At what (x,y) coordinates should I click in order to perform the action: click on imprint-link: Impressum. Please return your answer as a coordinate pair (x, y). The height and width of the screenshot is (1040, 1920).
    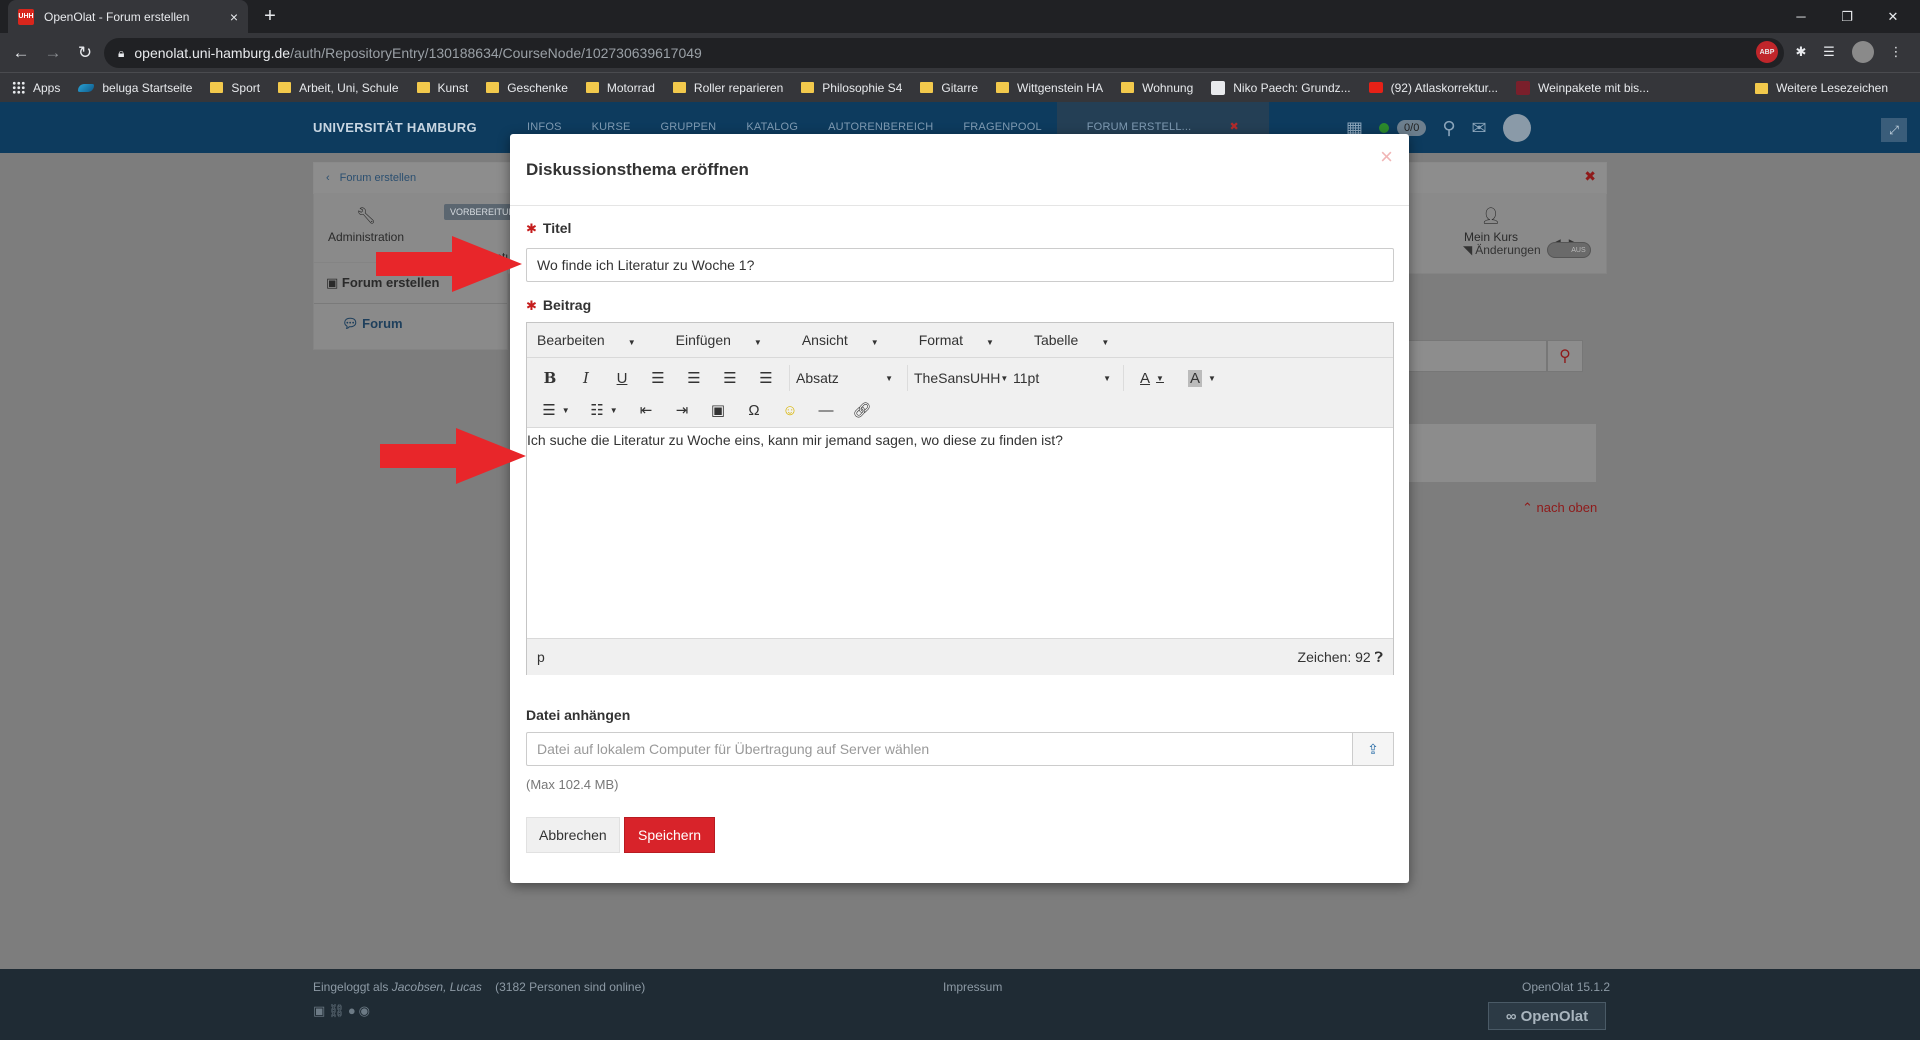
    Looking at the image, I should click on (972, 987).